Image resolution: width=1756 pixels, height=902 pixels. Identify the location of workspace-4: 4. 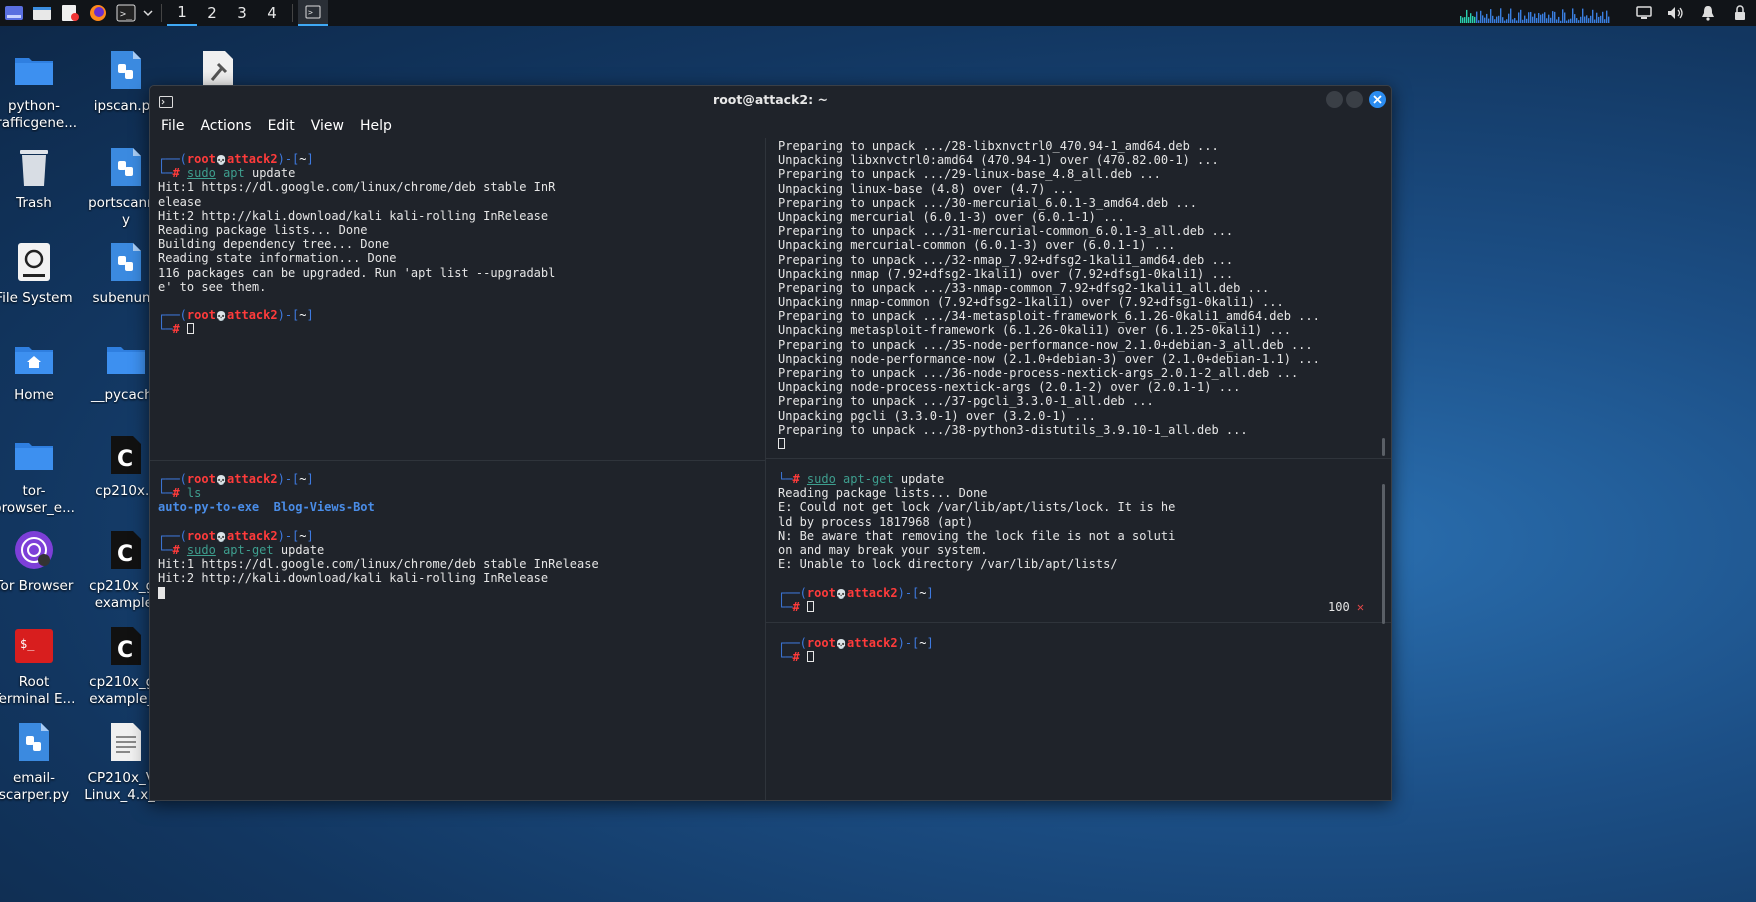
(272, 13).